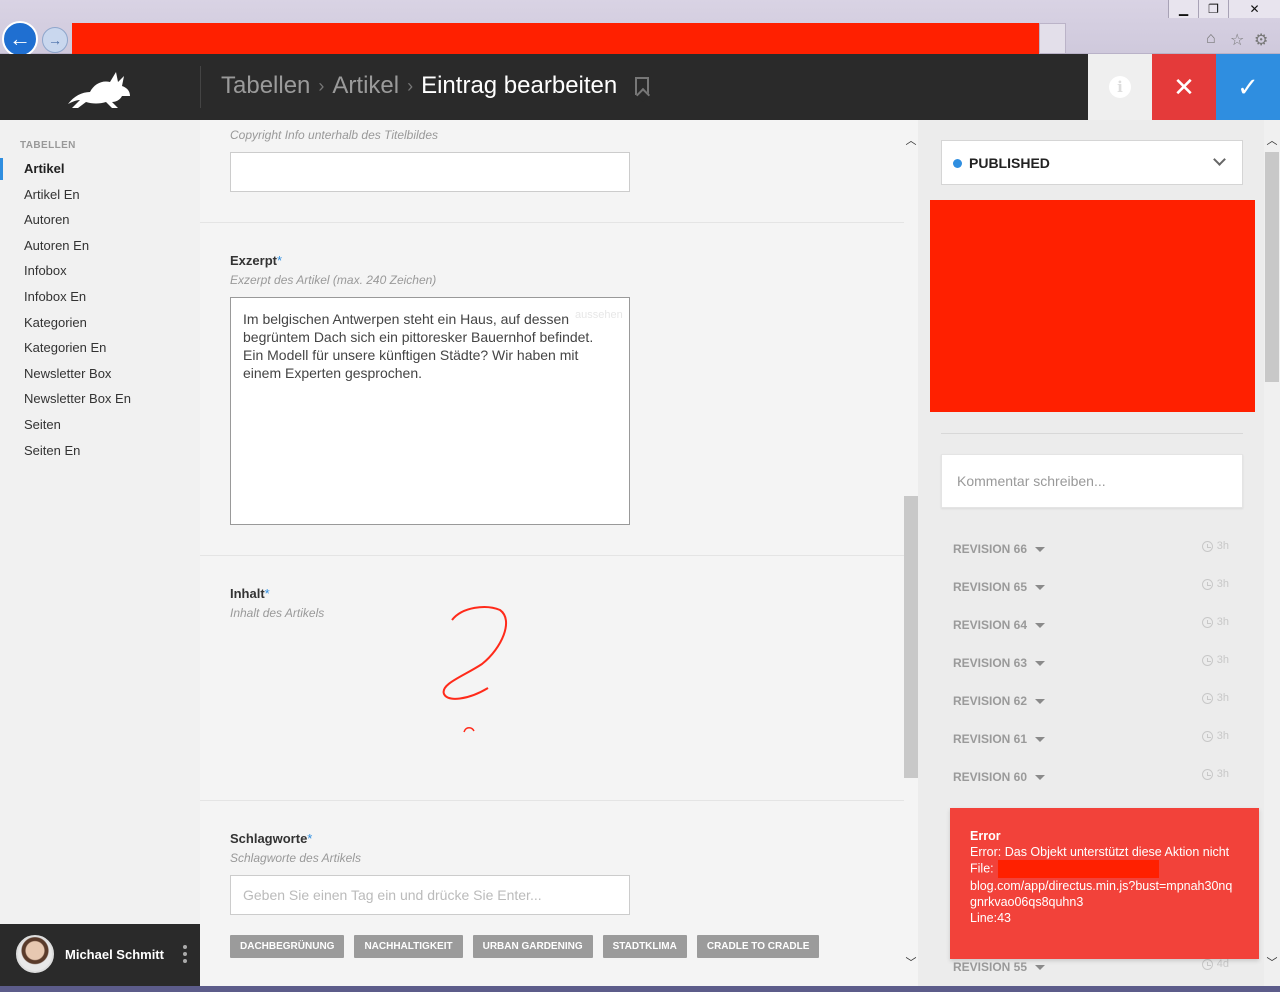 The width and height of the screenshot is (1280, 992). I want to click on breadcrumb: Tabellen › Artikel › Eintrag bearbeiten, so click(435, 86).